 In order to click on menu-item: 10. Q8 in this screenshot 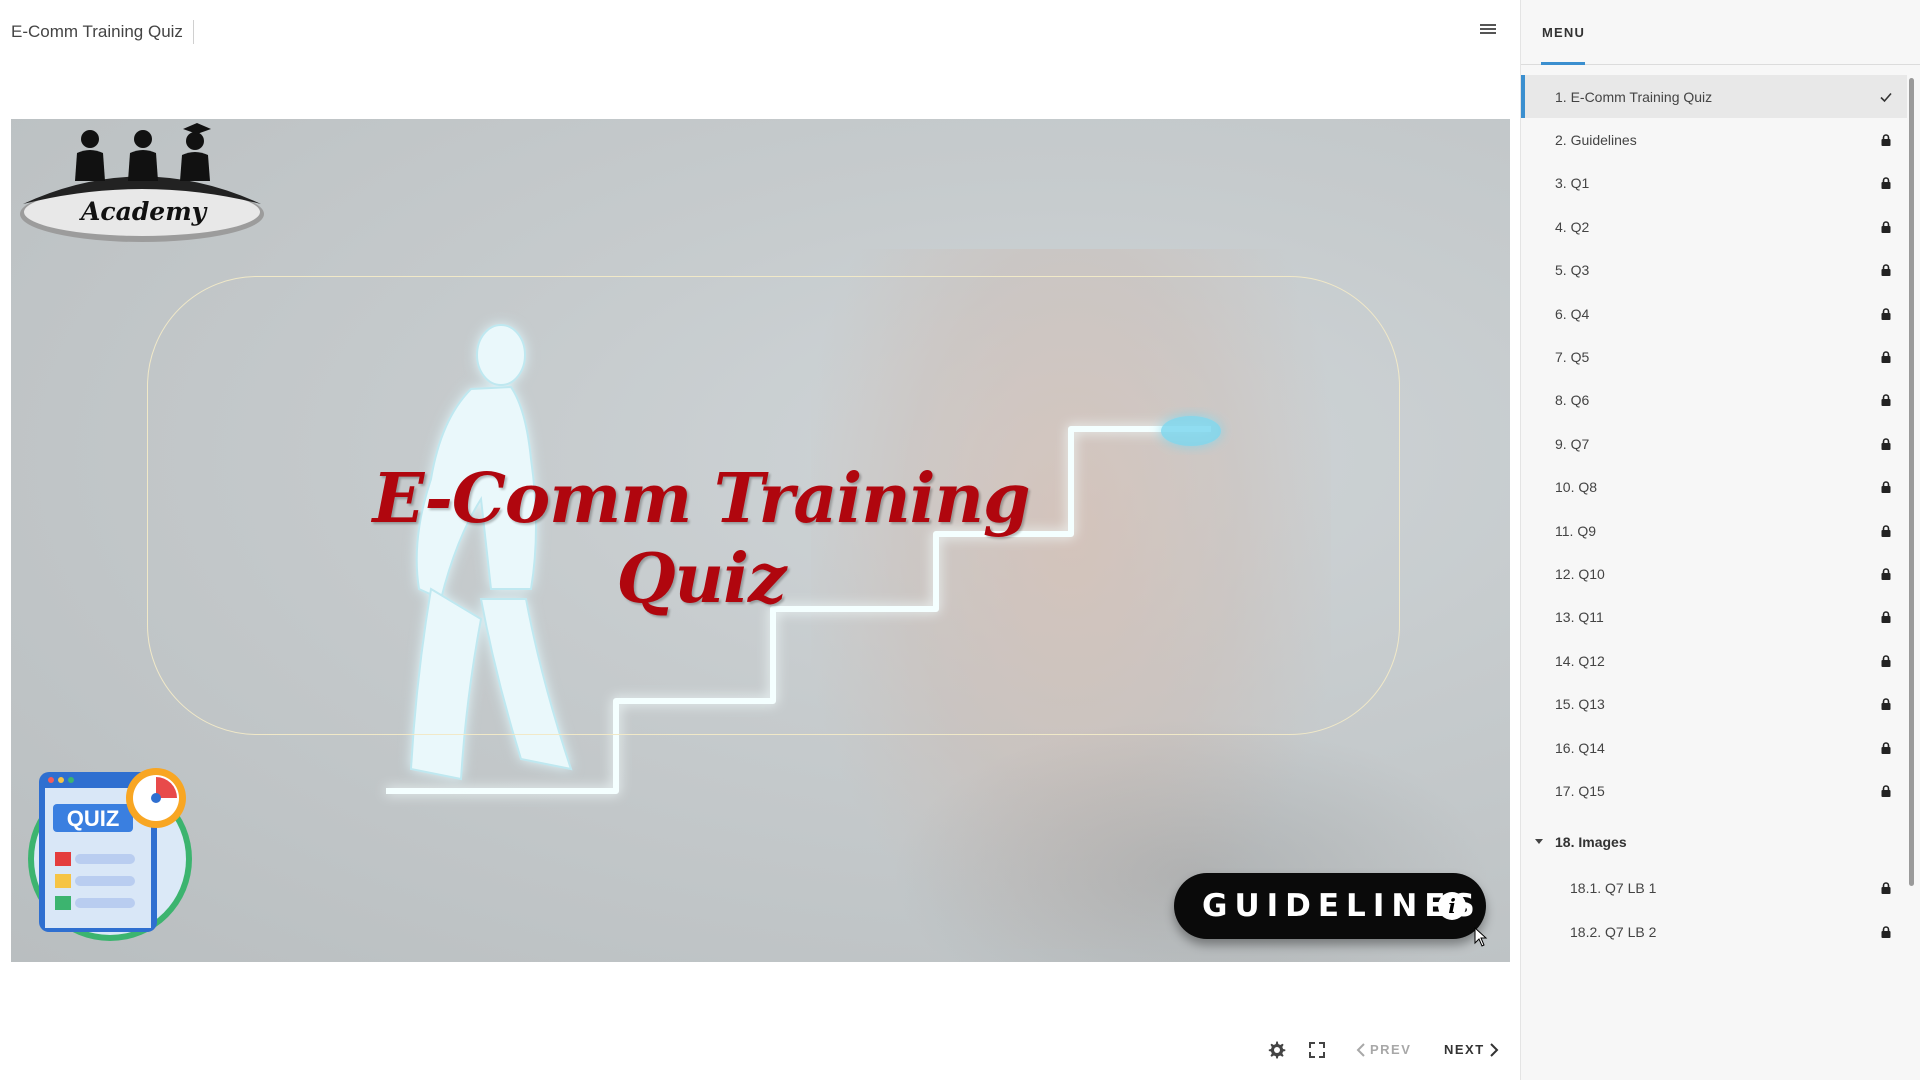, I will do `click(1714, 487)`.